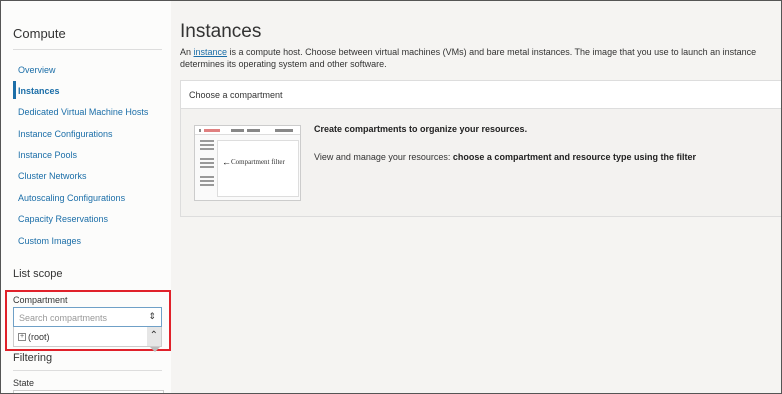 Image resolution: width=782 pixels, height=394 pixels. Describe the element at coordinates (39, 91) in the screenshot. I see `sidebar-item-instances: Instances` at that location.